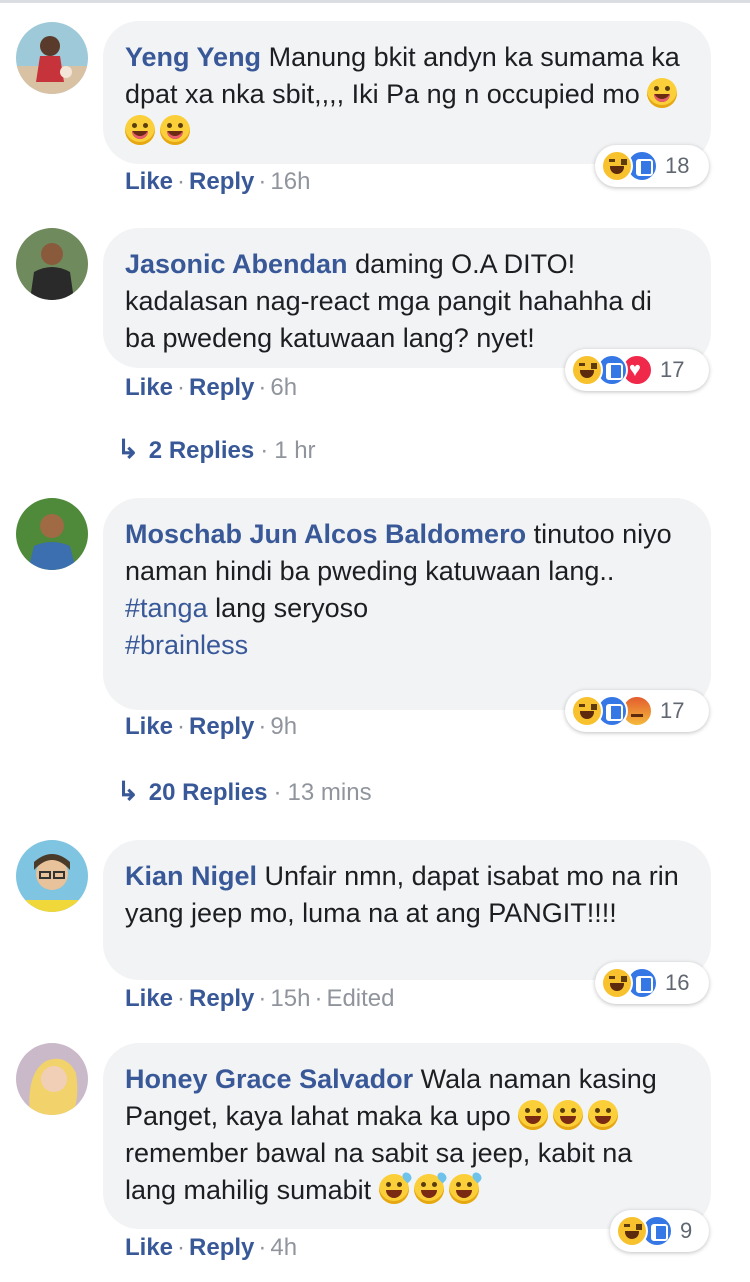  I want to click on reaction-count: 18, so click(677, 165).